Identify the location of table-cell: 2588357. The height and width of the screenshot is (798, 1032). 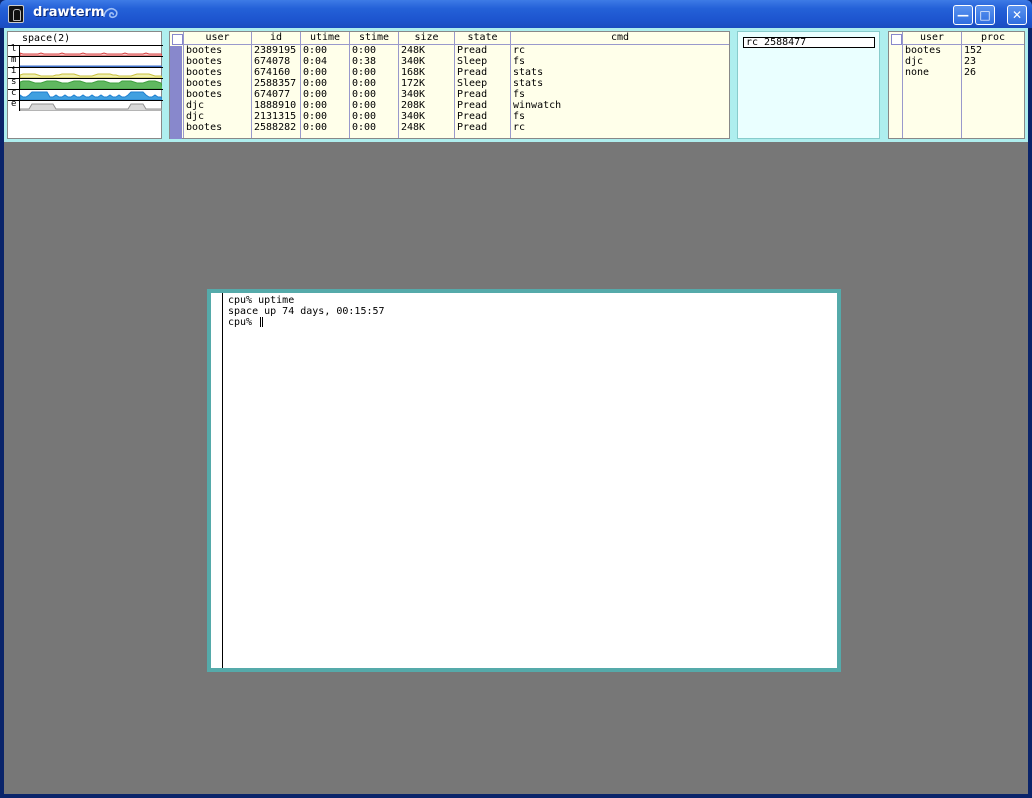
(275, 83).